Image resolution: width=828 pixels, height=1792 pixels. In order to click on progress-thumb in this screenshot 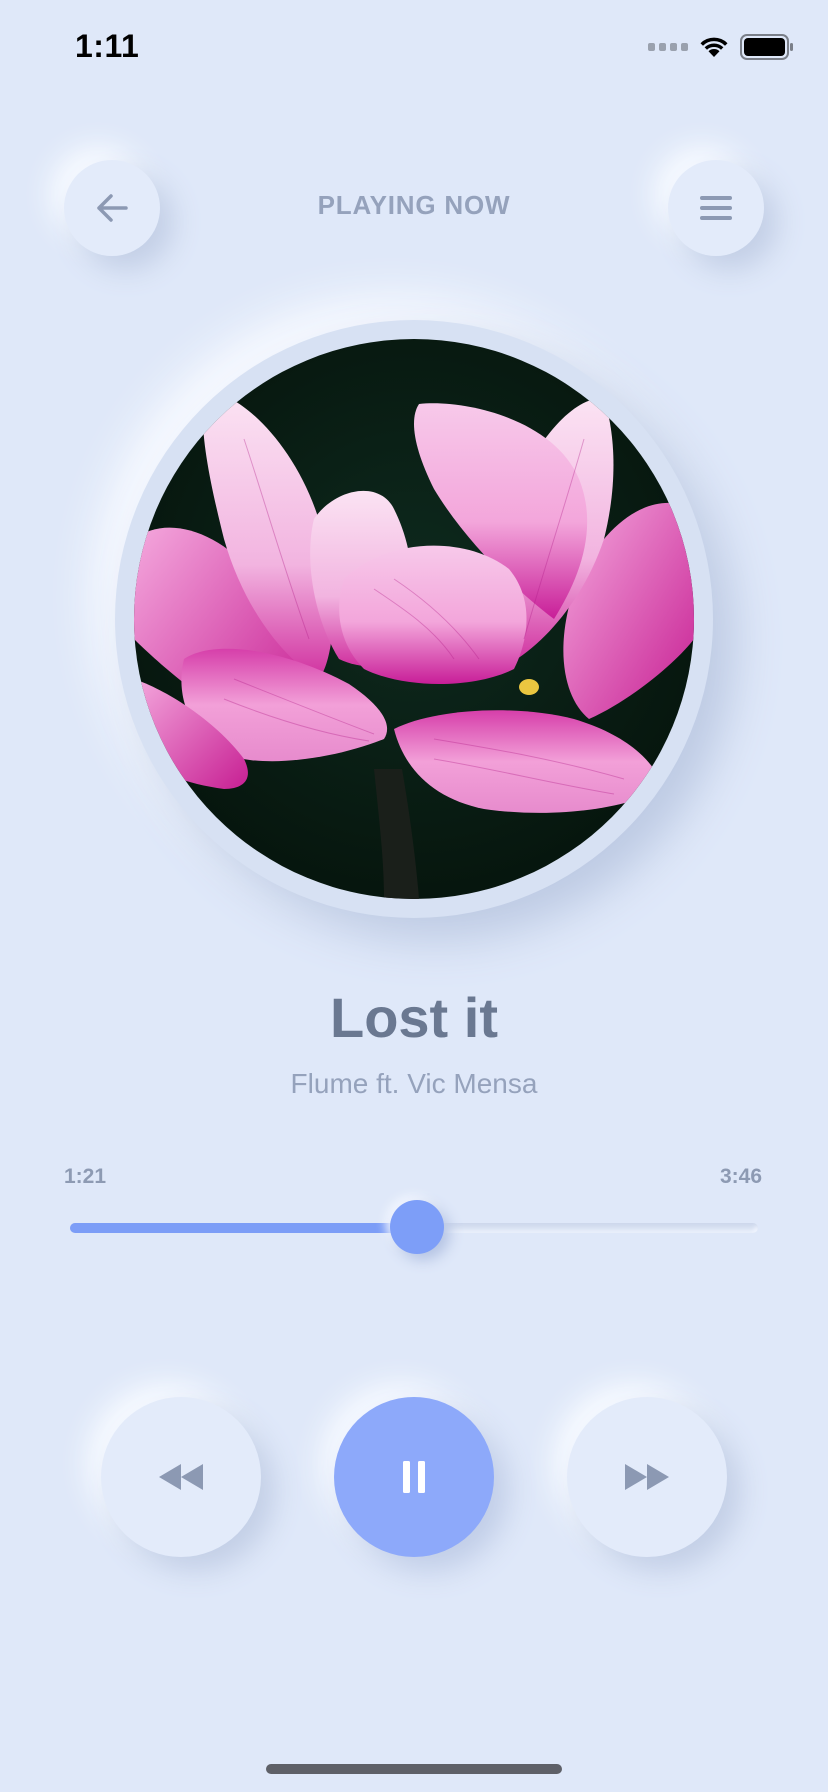, I will do `click(417, 1227)`.